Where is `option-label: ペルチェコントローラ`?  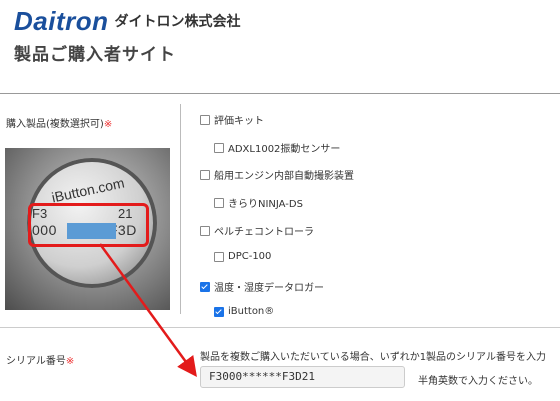 option-label: ペルチェコントローラ is located at coordinates (264, 232).